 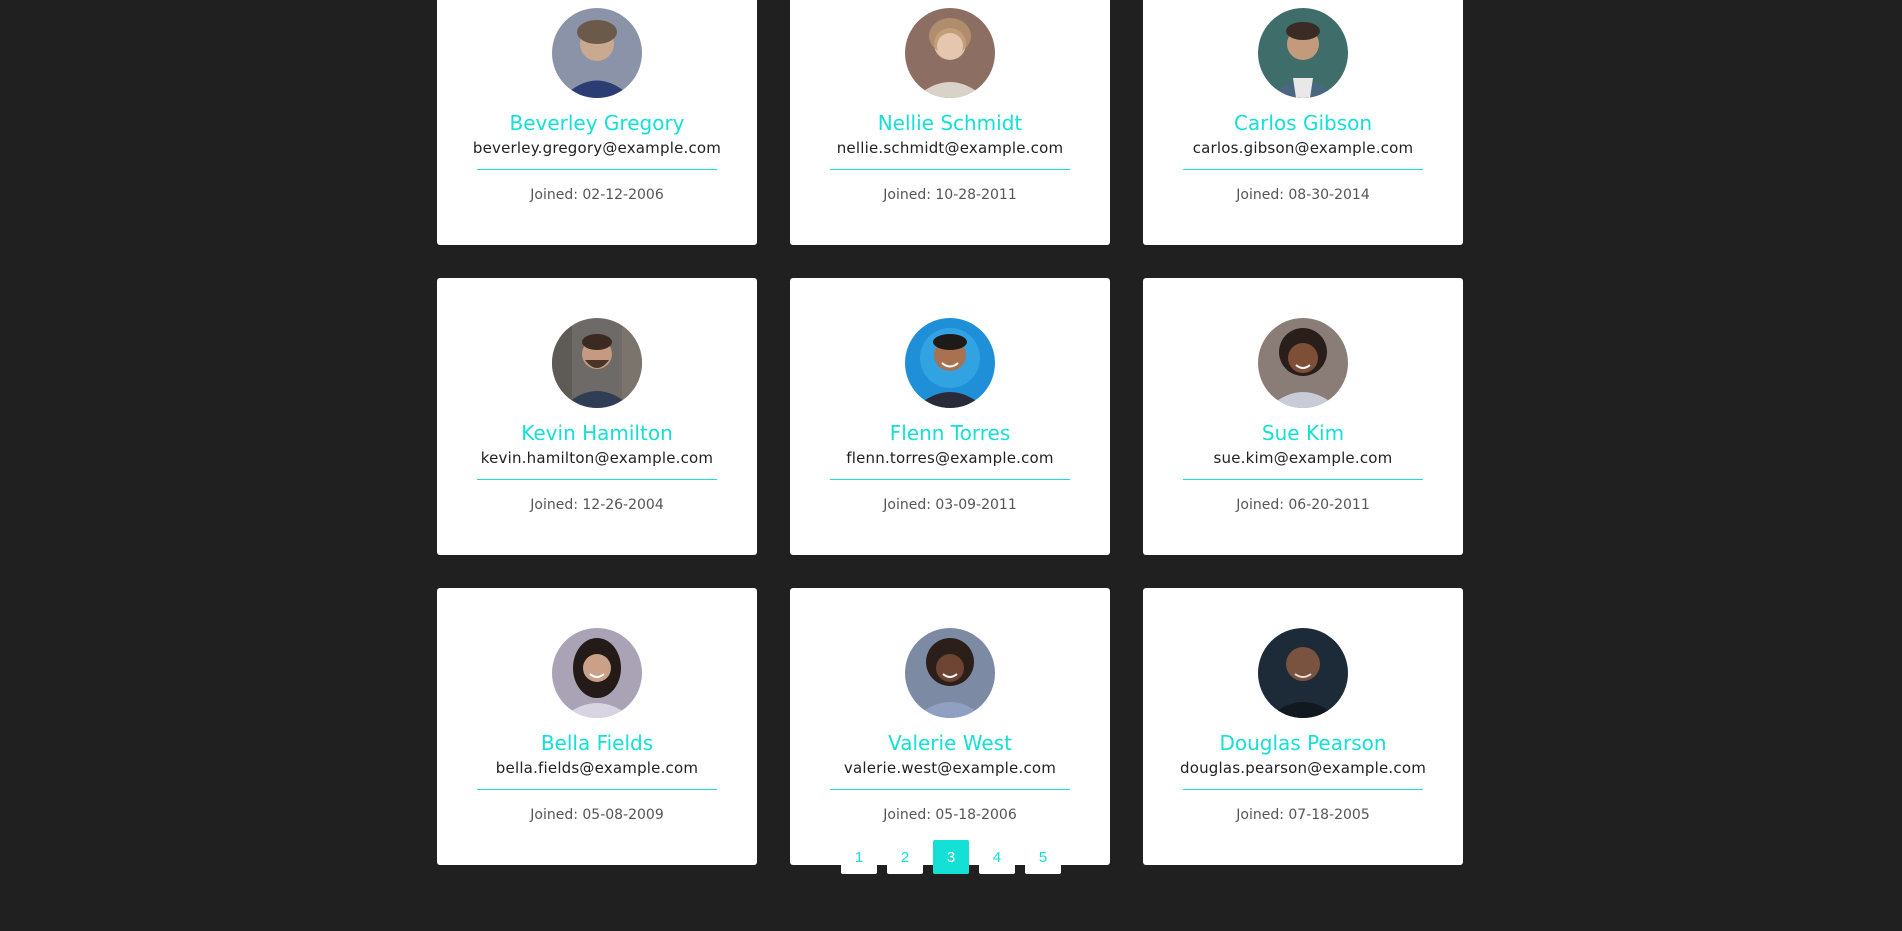 What do you see at coordinates (1303, 148) in the screenshot?
I see `user-email: carlos.gibson@example.com` at bounding box center [1303, 148].